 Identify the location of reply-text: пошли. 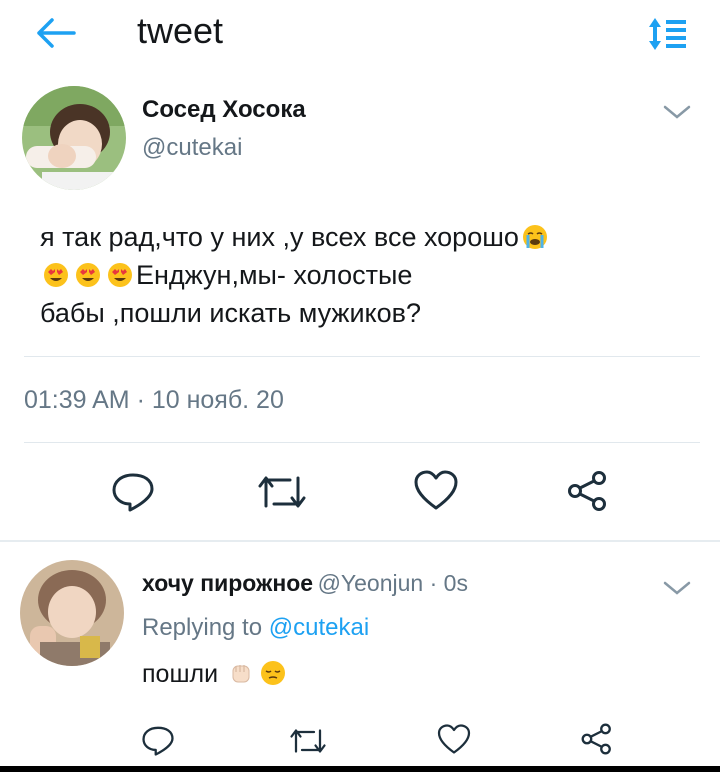
(215, 674).